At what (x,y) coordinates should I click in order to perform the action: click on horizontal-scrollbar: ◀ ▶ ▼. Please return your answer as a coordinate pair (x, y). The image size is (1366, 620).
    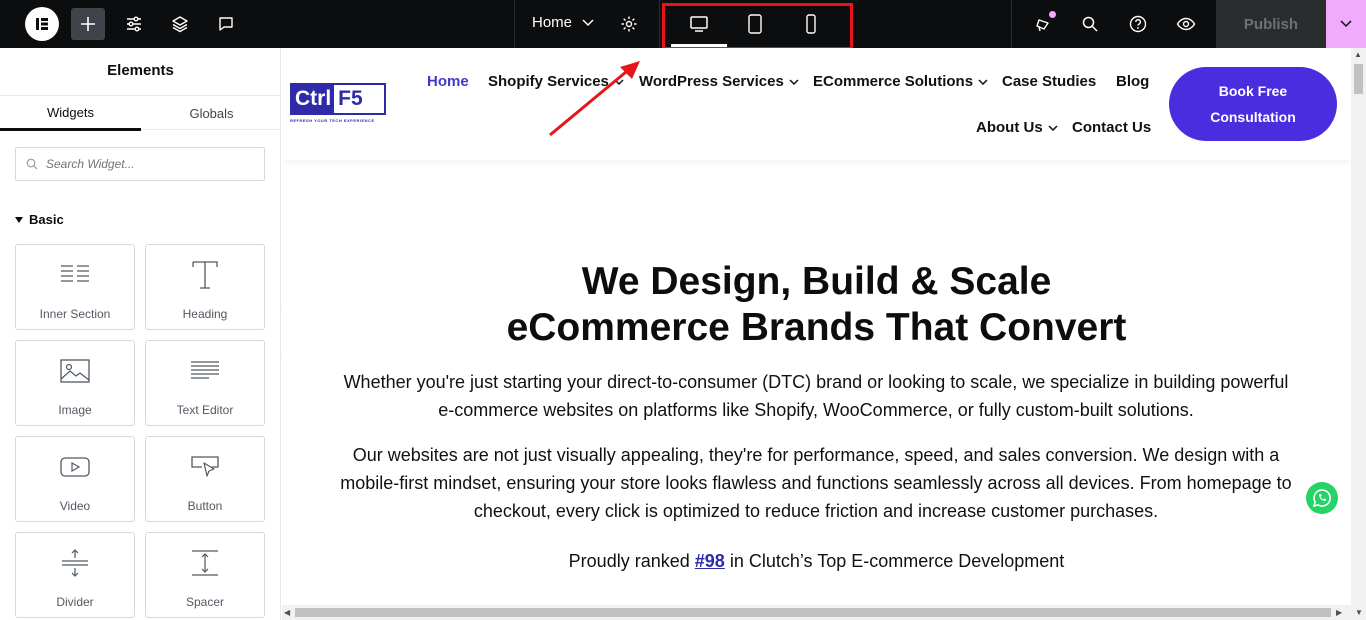
    Looking at the image, I should click on (824, 612).